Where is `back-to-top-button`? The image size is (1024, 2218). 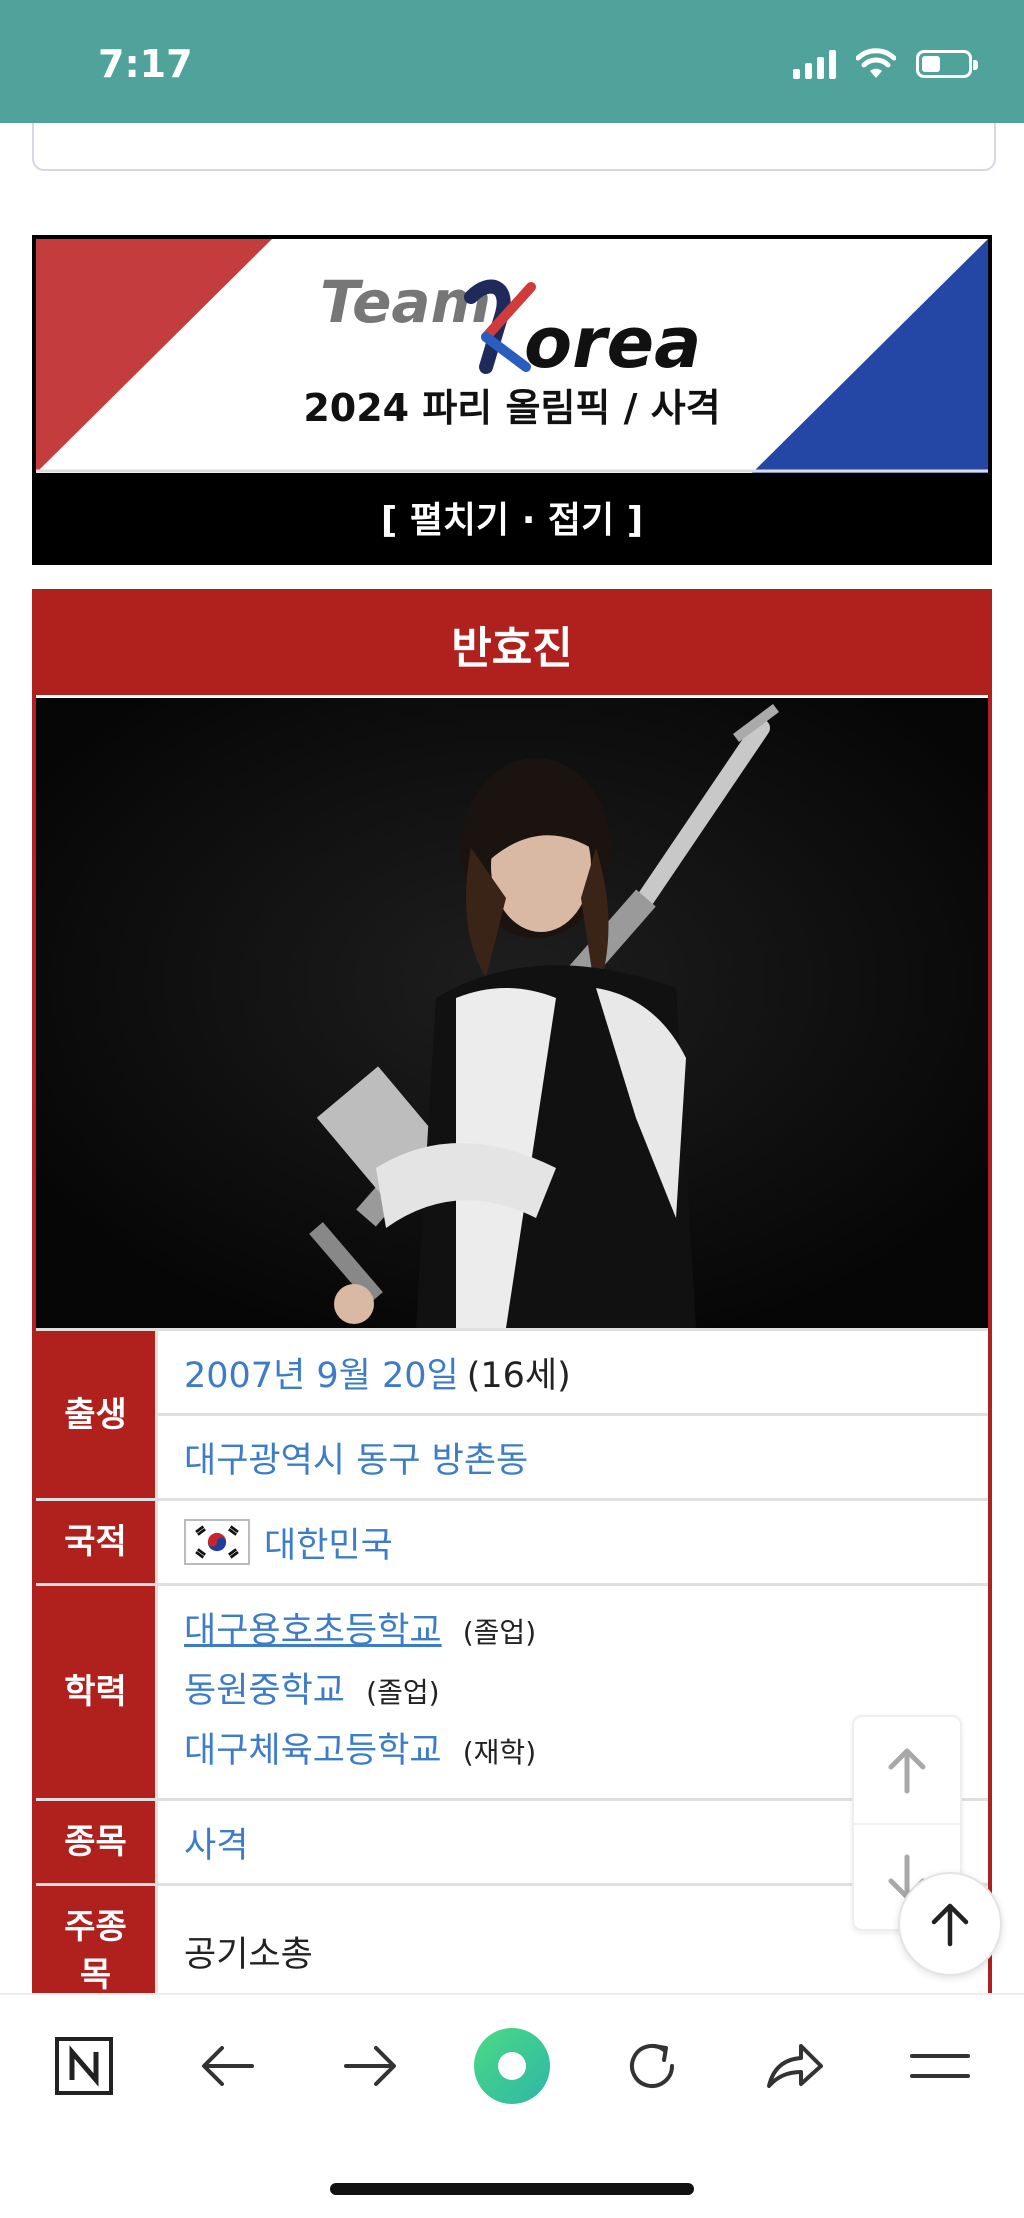
back-to-top-button is located at coordinates (950, 1924).